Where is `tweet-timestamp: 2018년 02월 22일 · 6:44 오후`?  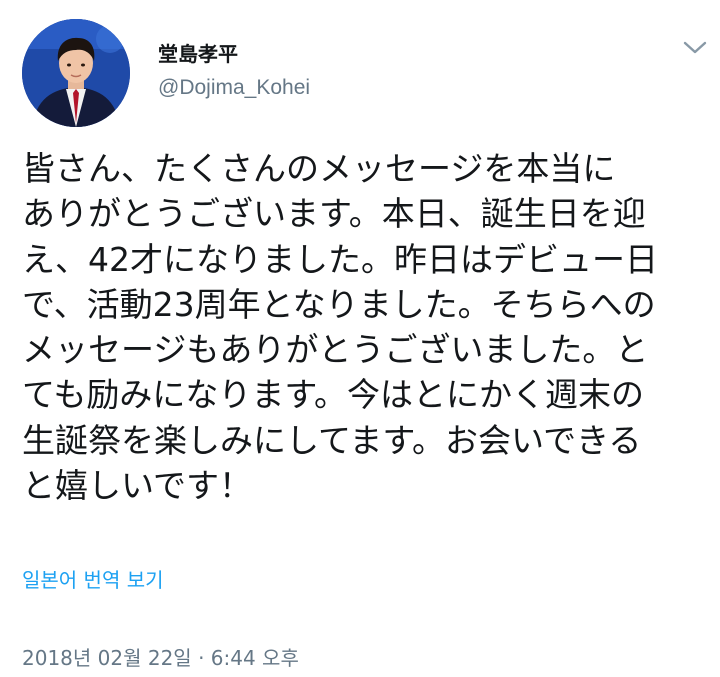 tweet-timestamp: 2018년 02월 22일 · 6:44 오후 is located at coordinates (160, 658).